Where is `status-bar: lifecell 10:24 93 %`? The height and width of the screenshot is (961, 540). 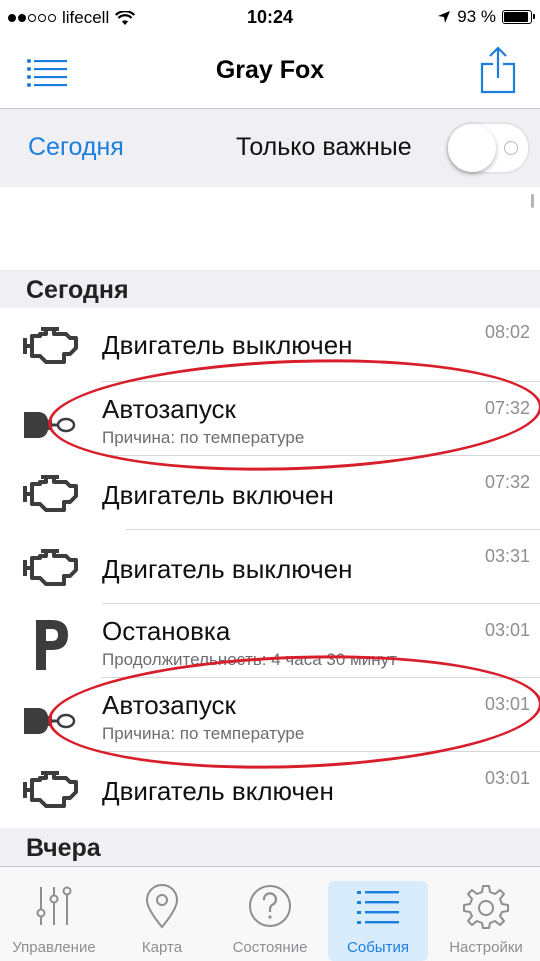
status-bar: lifecell 10:24 93 % is located at coordinates (270, 18).